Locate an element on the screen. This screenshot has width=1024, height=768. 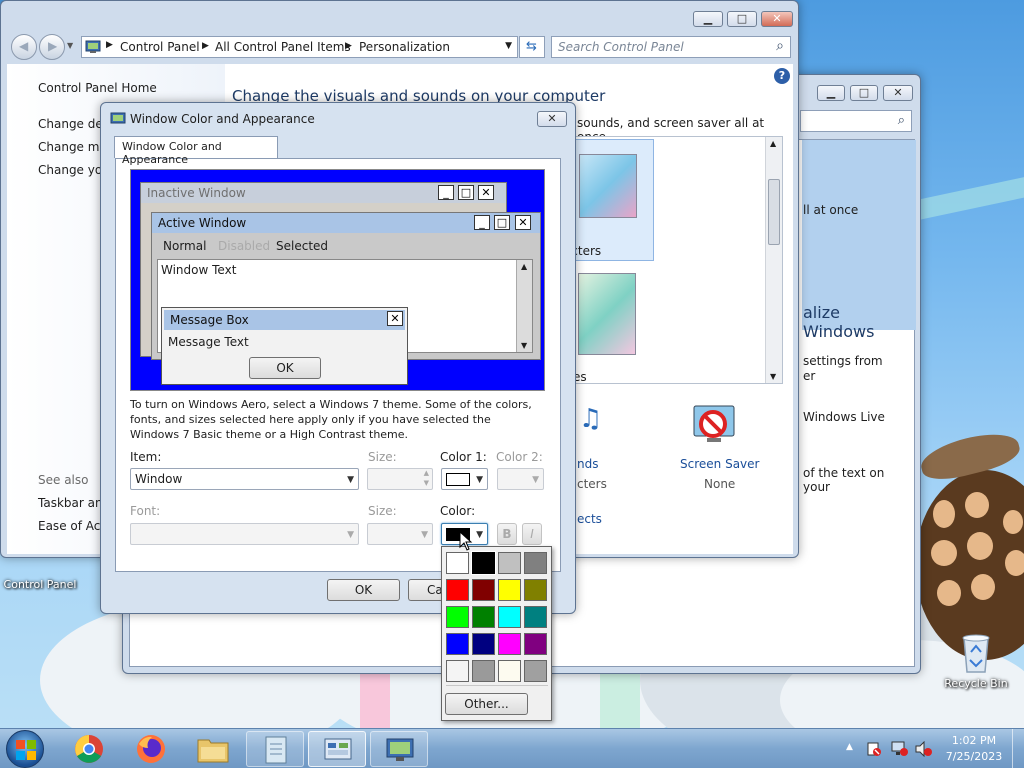
color2-label: Color 2: is located at coordinates (519, 457).